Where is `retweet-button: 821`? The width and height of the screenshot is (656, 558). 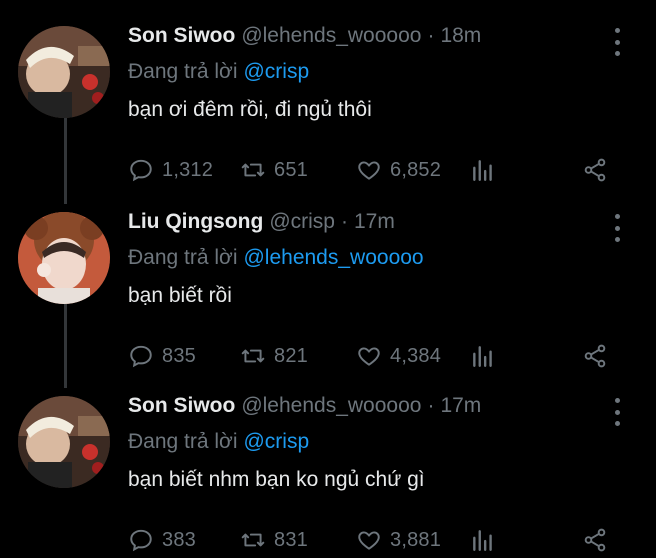
retweet-button: 821 is located at coordinates (274, 356).